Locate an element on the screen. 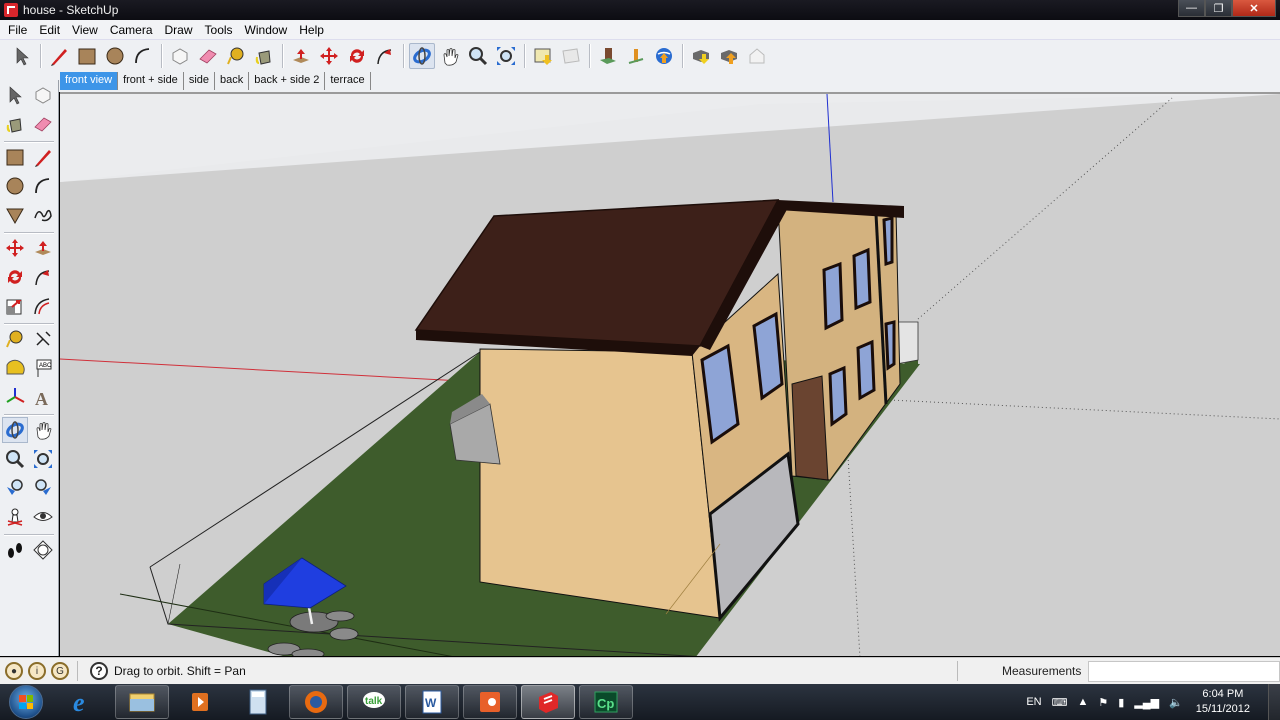 This screenshot has height=720, width=1280. power-icon: ▮ is located at coordinates (1121, 702).